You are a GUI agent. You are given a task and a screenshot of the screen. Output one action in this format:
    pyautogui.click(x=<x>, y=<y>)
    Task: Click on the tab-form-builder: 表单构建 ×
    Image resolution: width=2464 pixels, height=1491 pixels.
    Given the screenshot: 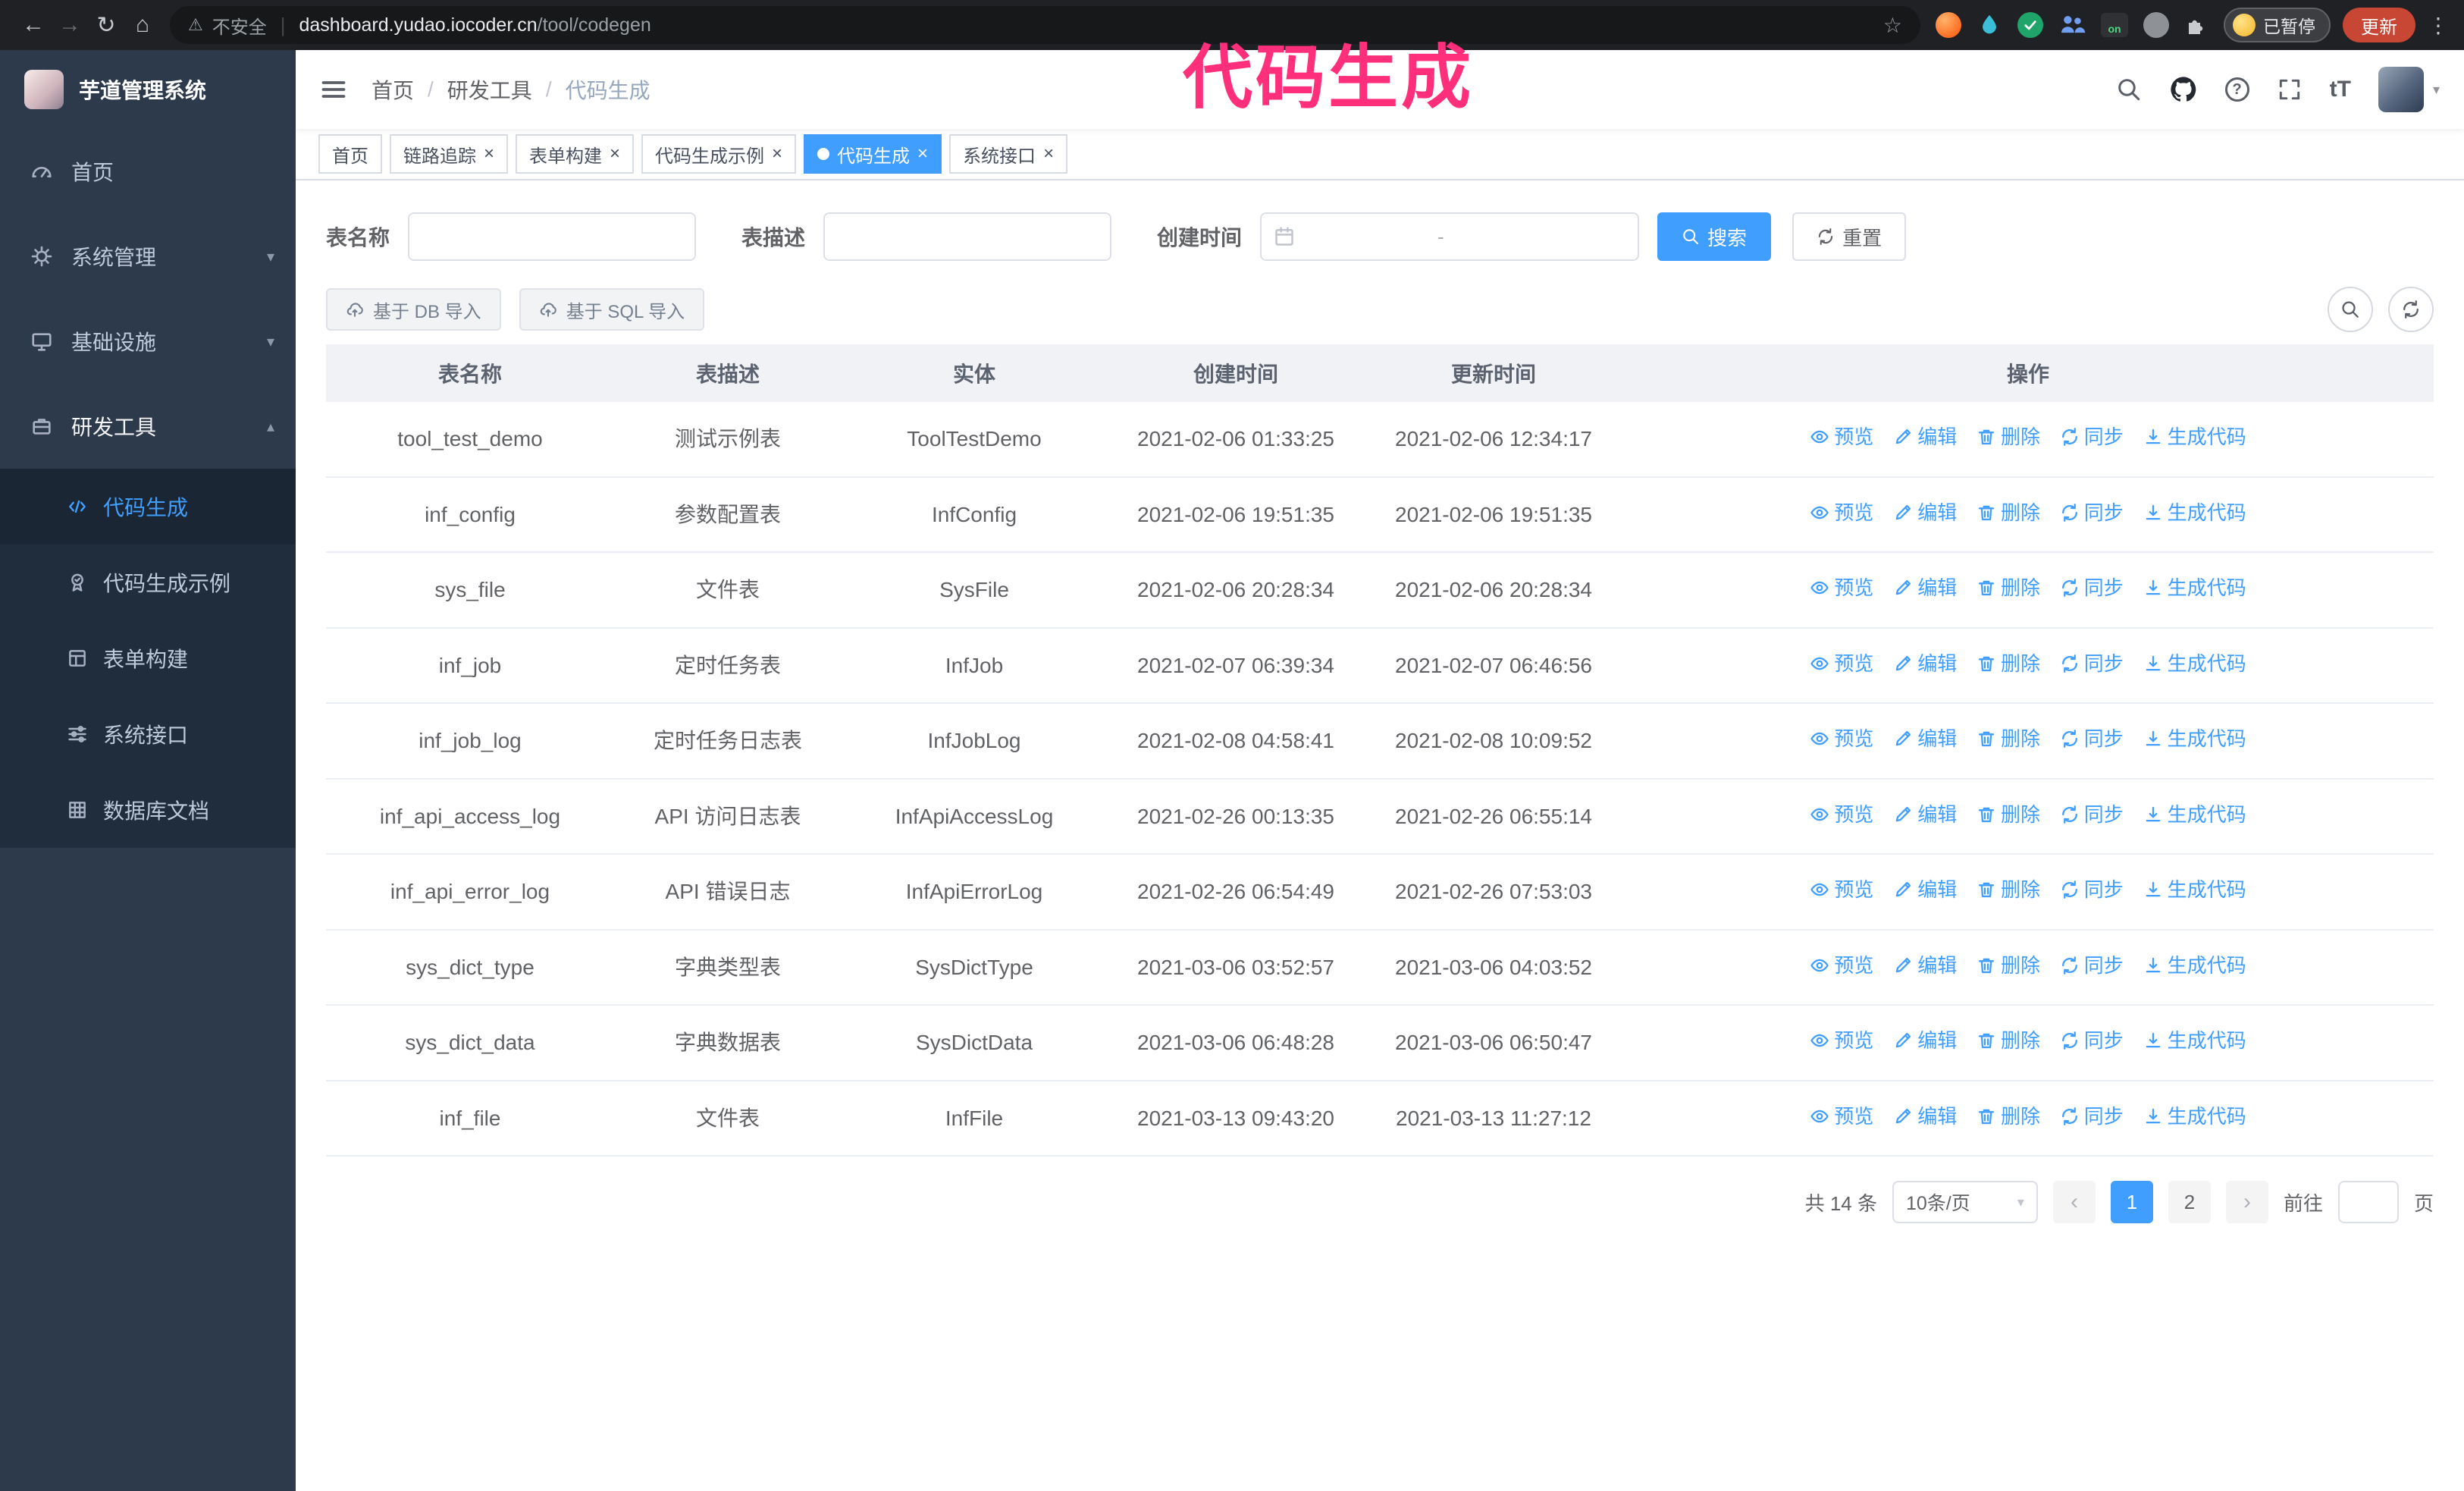 What is the action you would take?
    pyautogui.click(x=575, y=154)
    